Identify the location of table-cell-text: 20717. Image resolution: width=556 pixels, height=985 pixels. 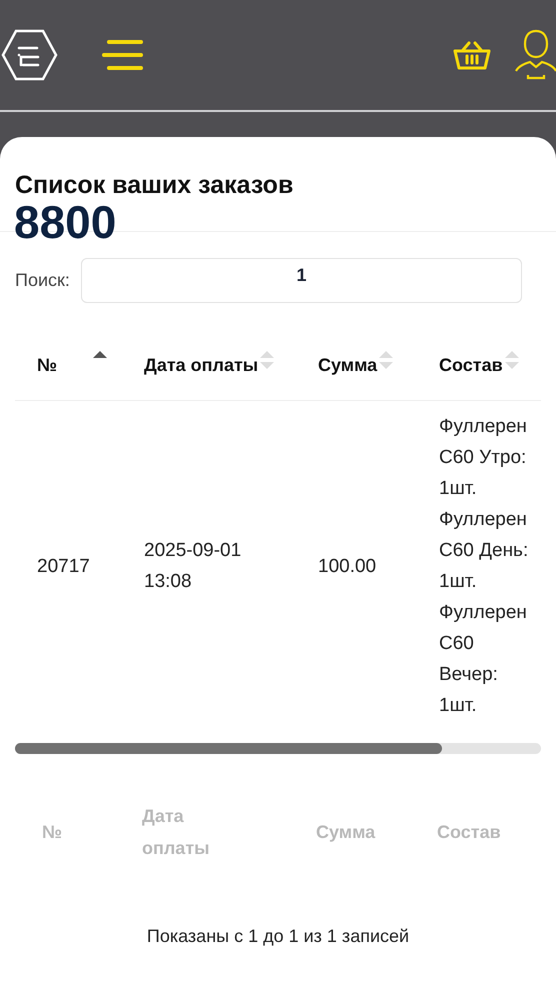
(64, 566).